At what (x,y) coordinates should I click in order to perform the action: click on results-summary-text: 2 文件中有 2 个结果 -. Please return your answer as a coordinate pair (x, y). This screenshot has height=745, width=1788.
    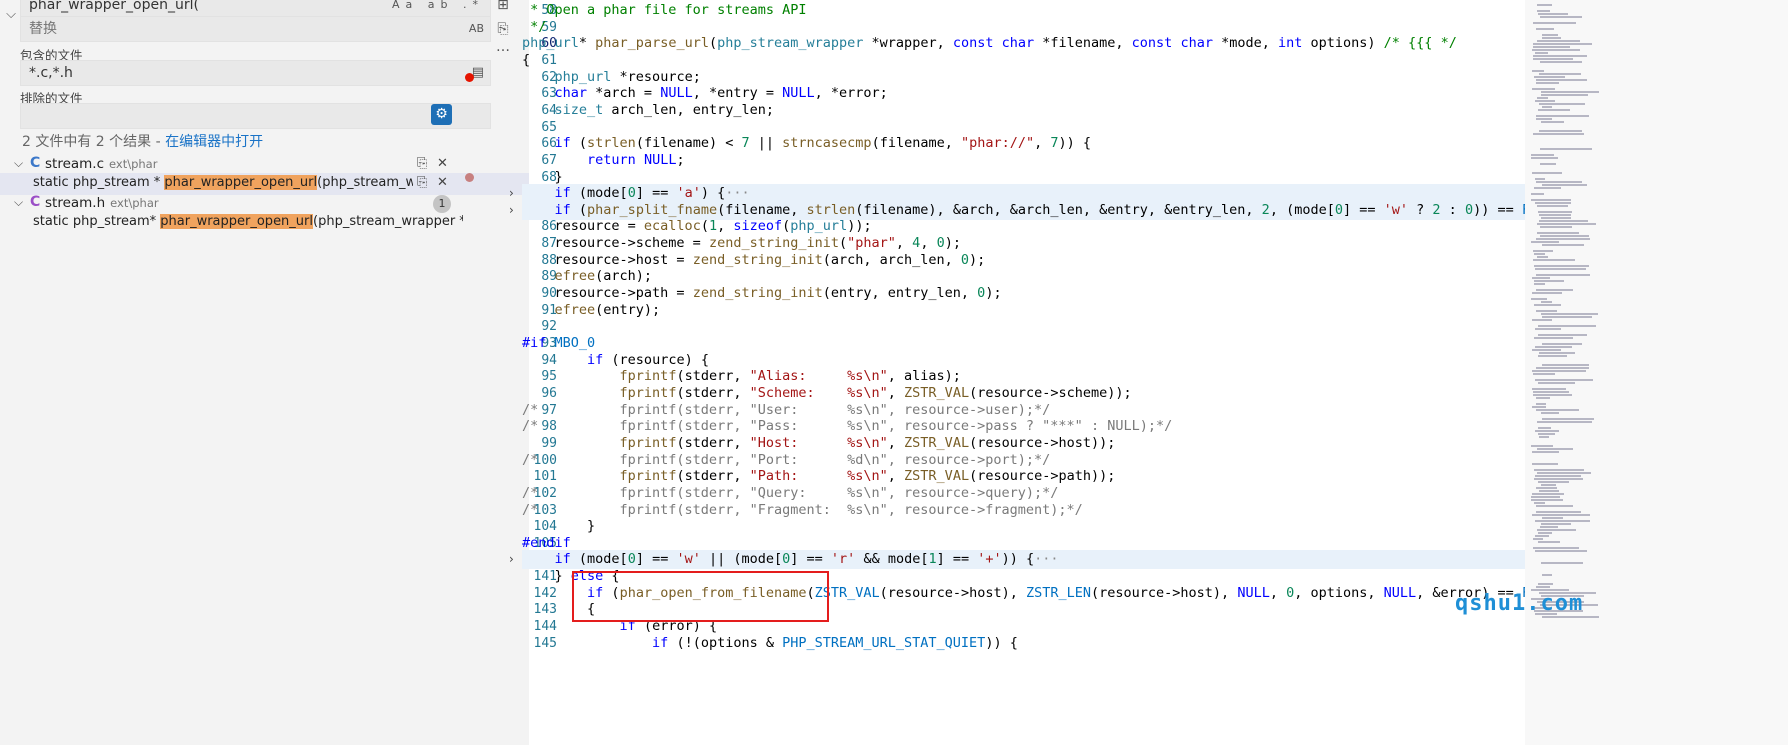
    Looking at the image, I should click on (94, 142).